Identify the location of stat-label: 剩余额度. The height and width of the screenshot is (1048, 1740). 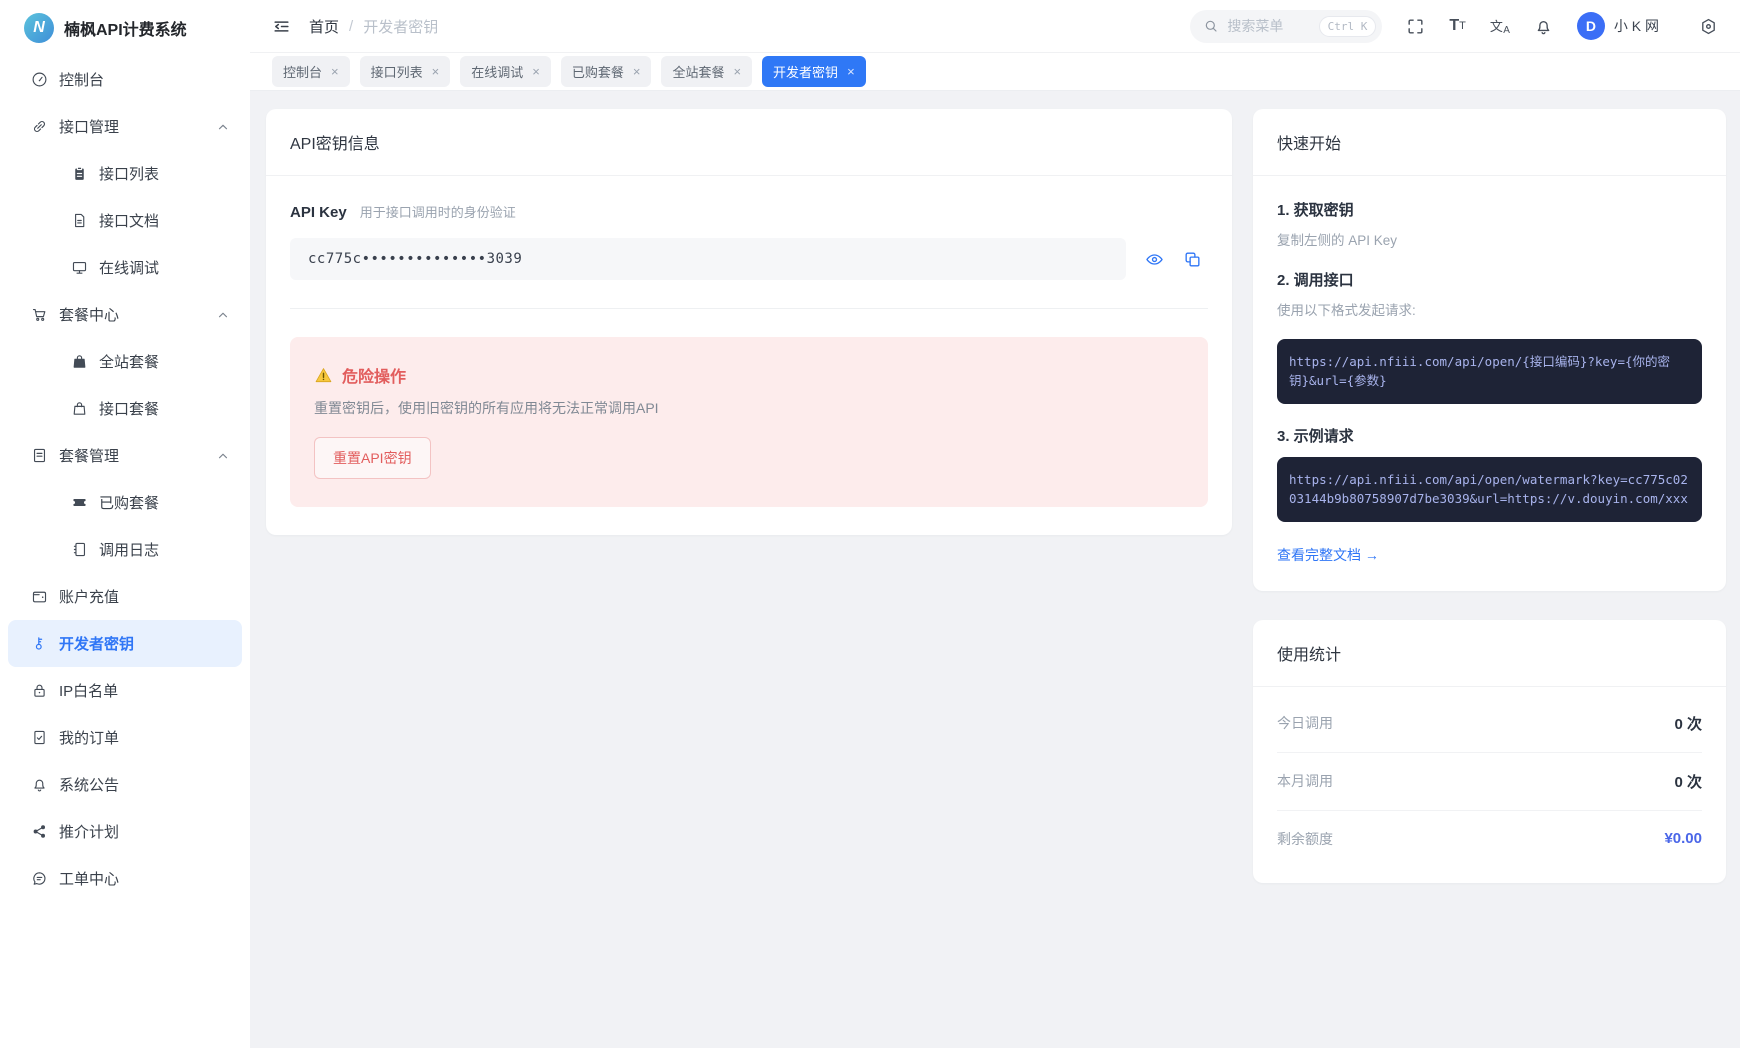
(1305, 838).